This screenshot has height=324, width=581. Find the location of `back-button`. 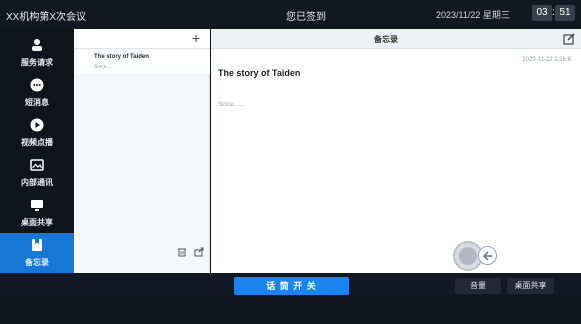

back-button is located at coordinates (487, 255).